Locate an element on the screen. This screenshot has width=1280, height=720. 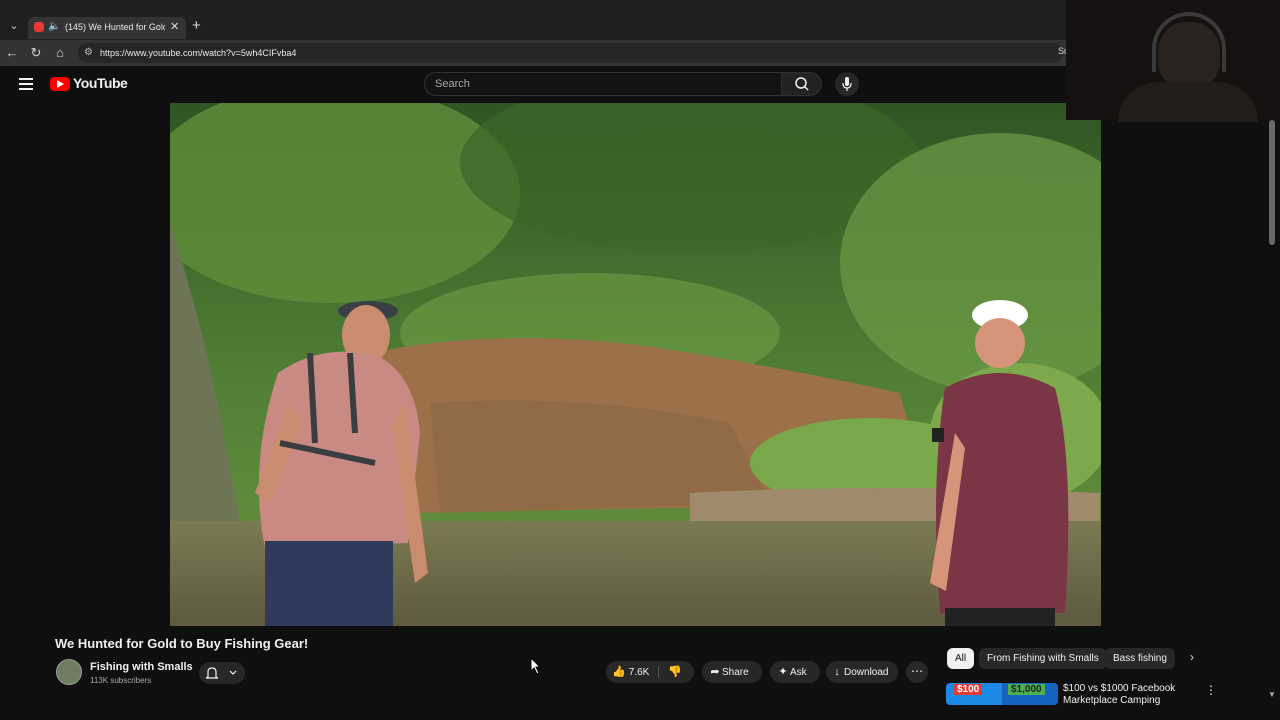
chevron-right-icon: › is located at coordinates (1192, 657).